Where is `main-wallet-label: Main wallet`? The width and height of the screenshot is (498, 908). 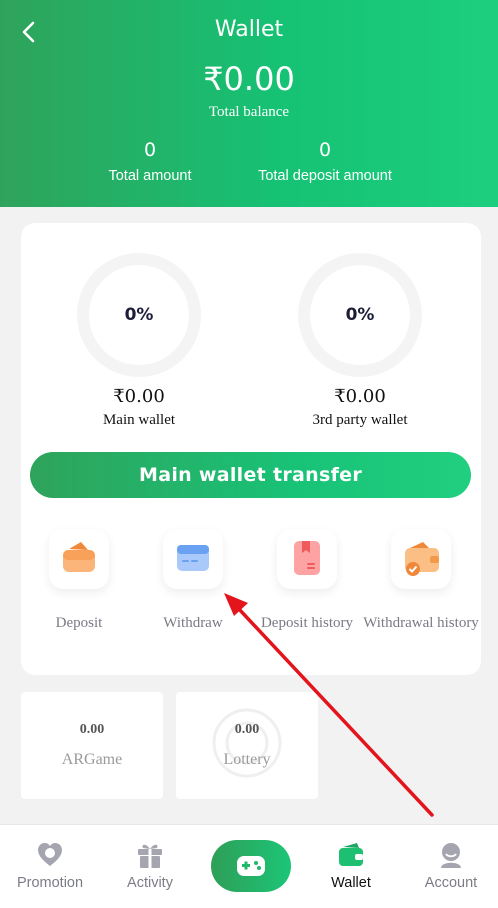 main-wallet-label: Main wallet is located at coordinates (139, 420).